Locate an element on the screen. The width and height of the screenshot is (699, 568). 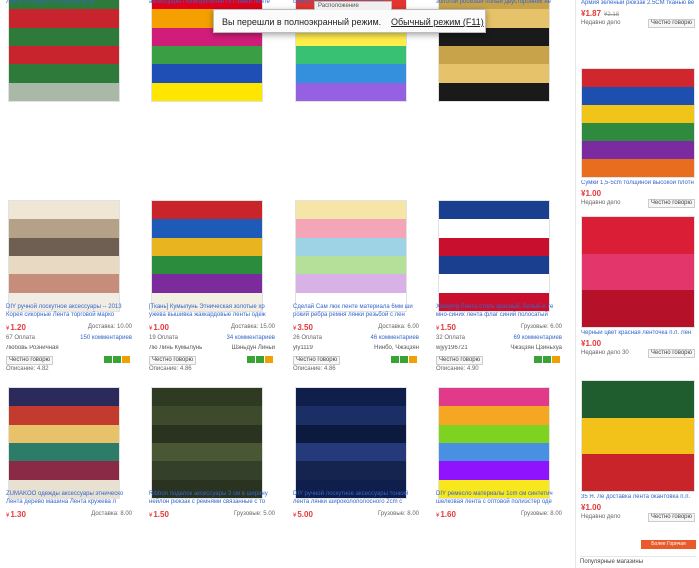
payment-count: 32 Оплата is located at coordinates (450, 338).